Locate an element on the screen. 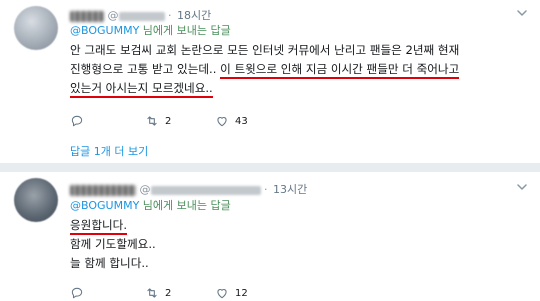 This screenshot has width=540, height=301. tweet-text: 응원합니다. 함께 기도할께요.. 늘 함께 합니다.. is located at coordinates (113, 244).